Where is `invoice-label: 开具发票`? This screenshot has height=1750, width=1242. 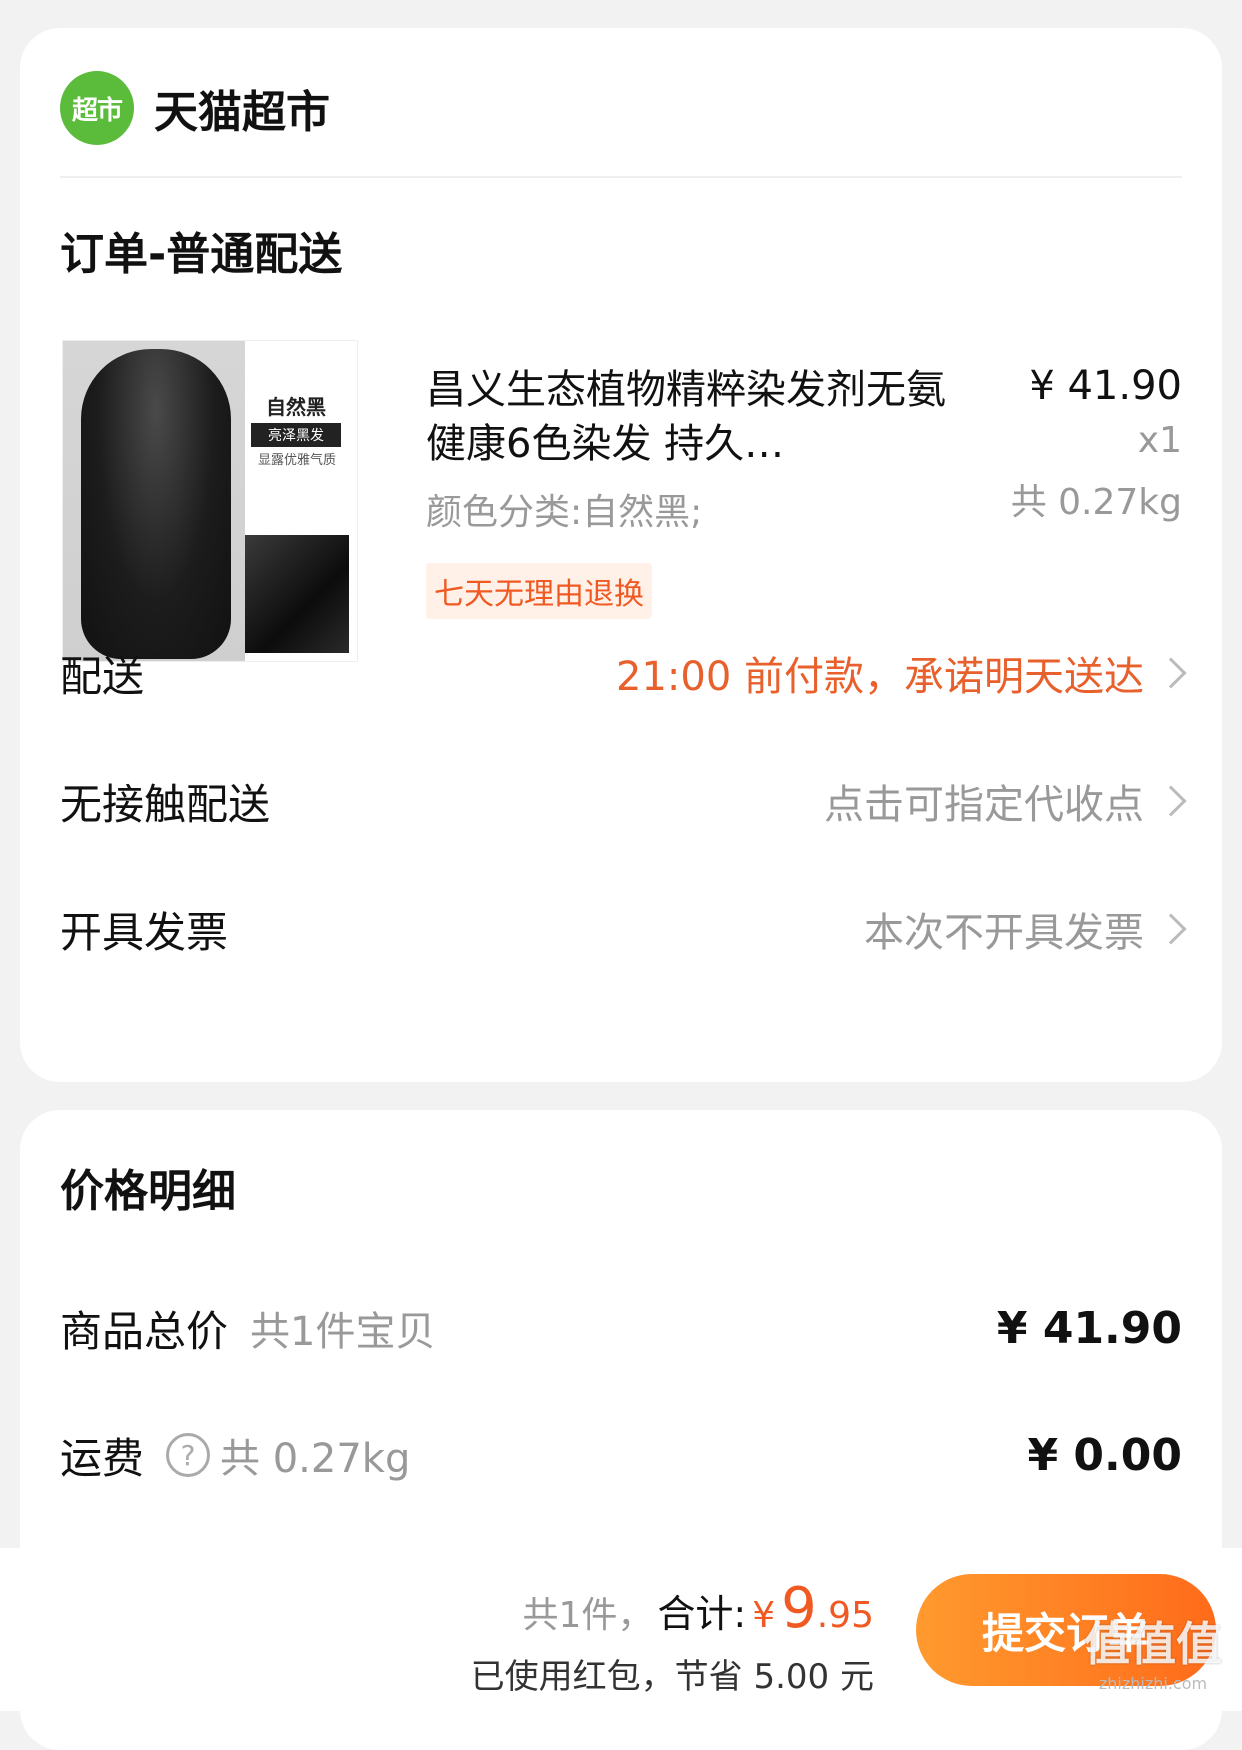 invoice-label: 开具发票 is located at coordinates (144, 932).